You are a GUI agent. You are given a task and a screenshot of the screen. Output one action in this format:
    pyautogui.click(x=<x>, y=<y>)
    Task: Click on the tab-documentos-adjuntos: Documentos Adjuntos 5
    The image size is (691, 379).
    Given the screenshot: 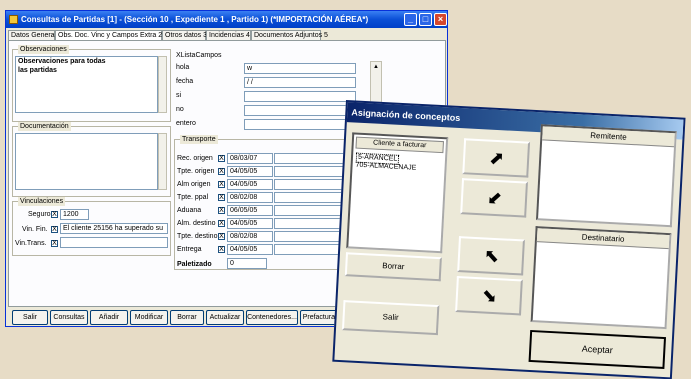 What is the action you would take?
    pyautogui.click(x=289, y=35)
    